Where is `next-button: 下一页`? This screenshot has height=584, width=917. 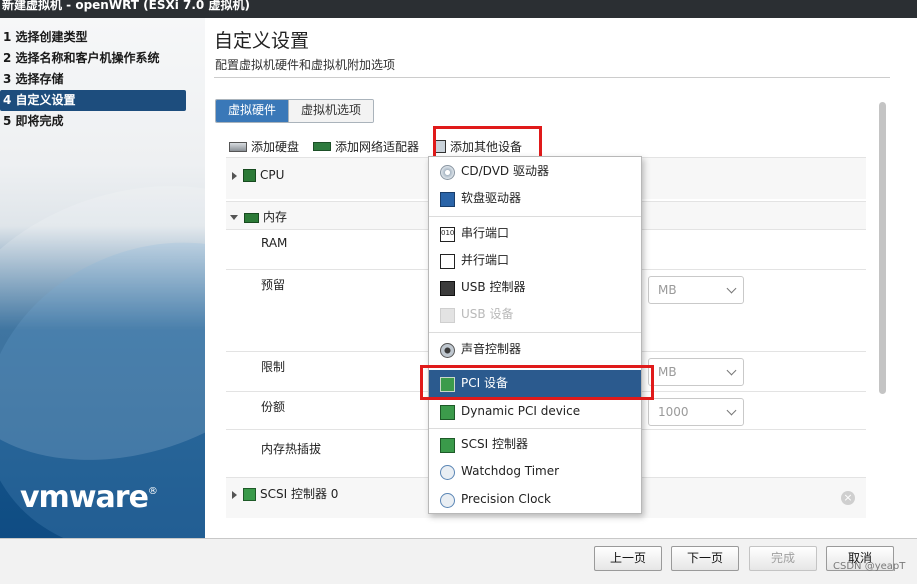 next-button: 下一页 is located at coordinates (705, 558).